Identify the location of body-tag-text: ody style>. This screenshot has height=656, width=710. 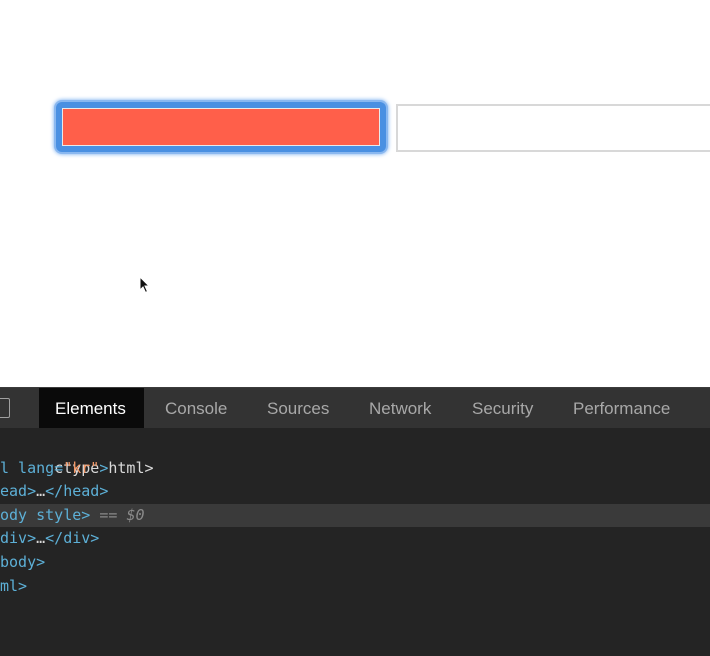
(45, 514).